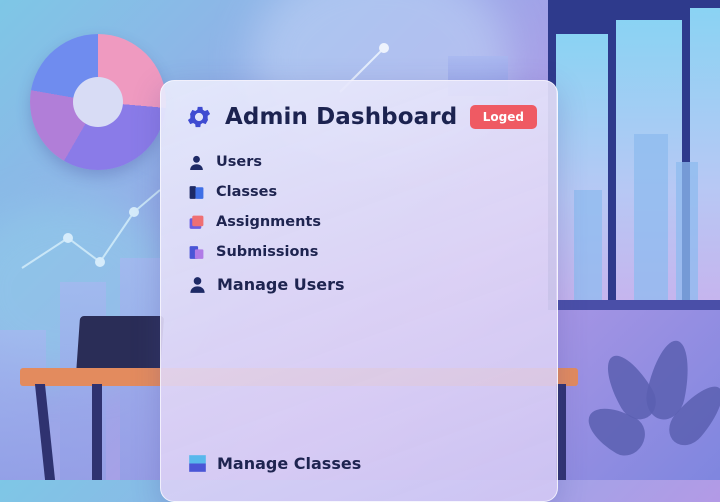  Describe the element at coordinates (268, 222) in the screenshot. I see `nav-item-label: Assignments` at that location.